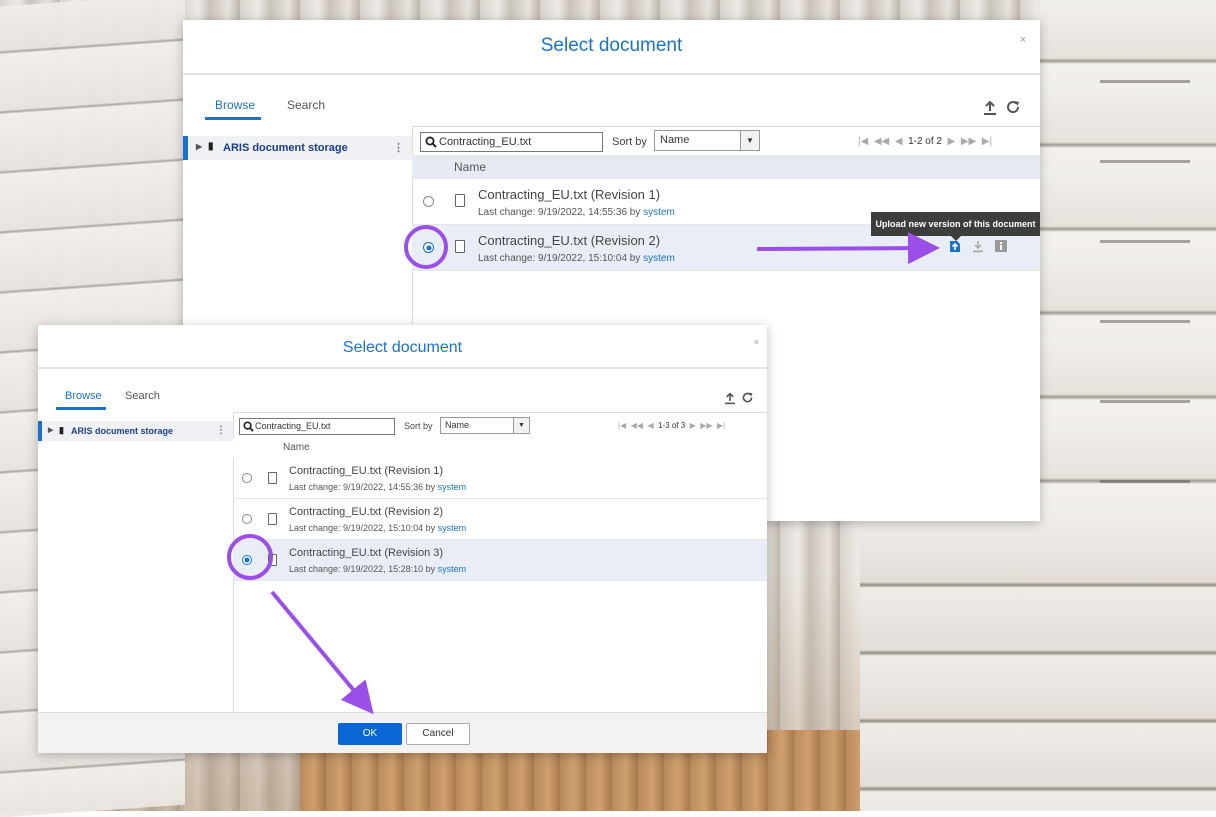 This screenshot has height=817, width=1216. What do you see at coordinates (978, 246) in the screenshot?
I see `download-icon` at bounding box center [978, 246].